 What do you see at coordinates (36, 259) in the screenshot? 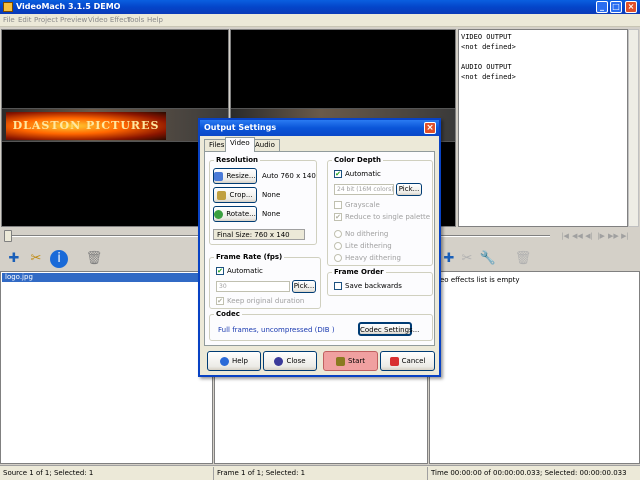
I see `cut-icon: ✂` at bounding box center [36, 259].